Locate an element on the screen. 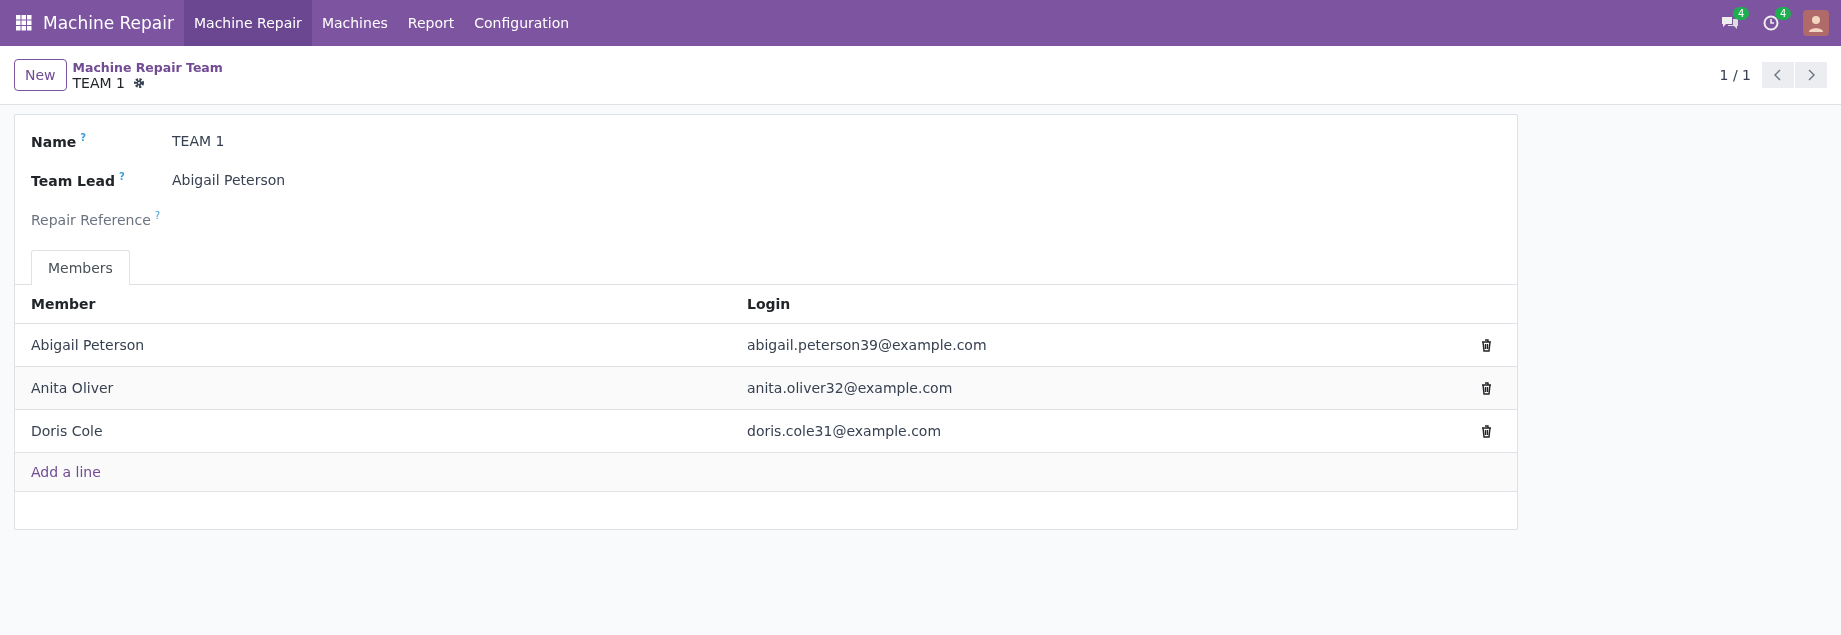 The image size is (1841, 635). column-header: Login is located at coordinates (1098, 304).